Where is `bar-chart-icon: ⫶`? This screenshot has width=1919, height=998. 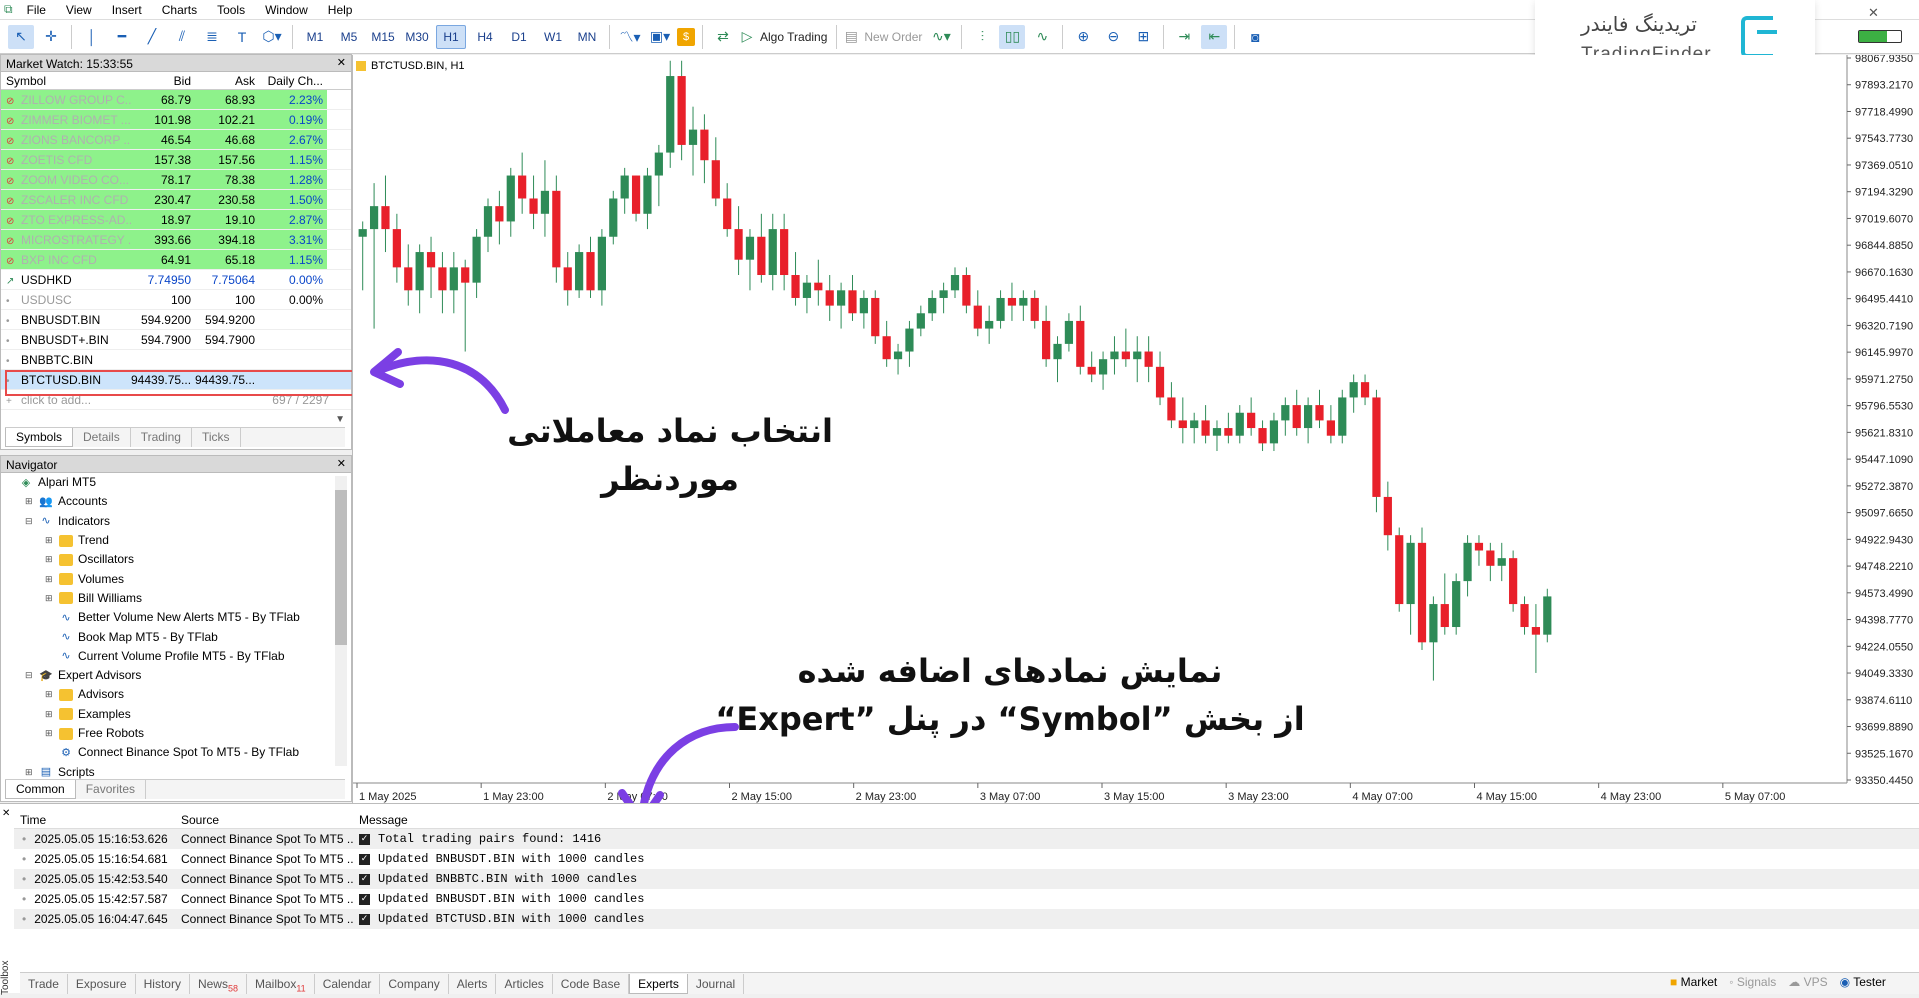
bar-chart-icon: ⫶ is located at coordinates (982, 37).